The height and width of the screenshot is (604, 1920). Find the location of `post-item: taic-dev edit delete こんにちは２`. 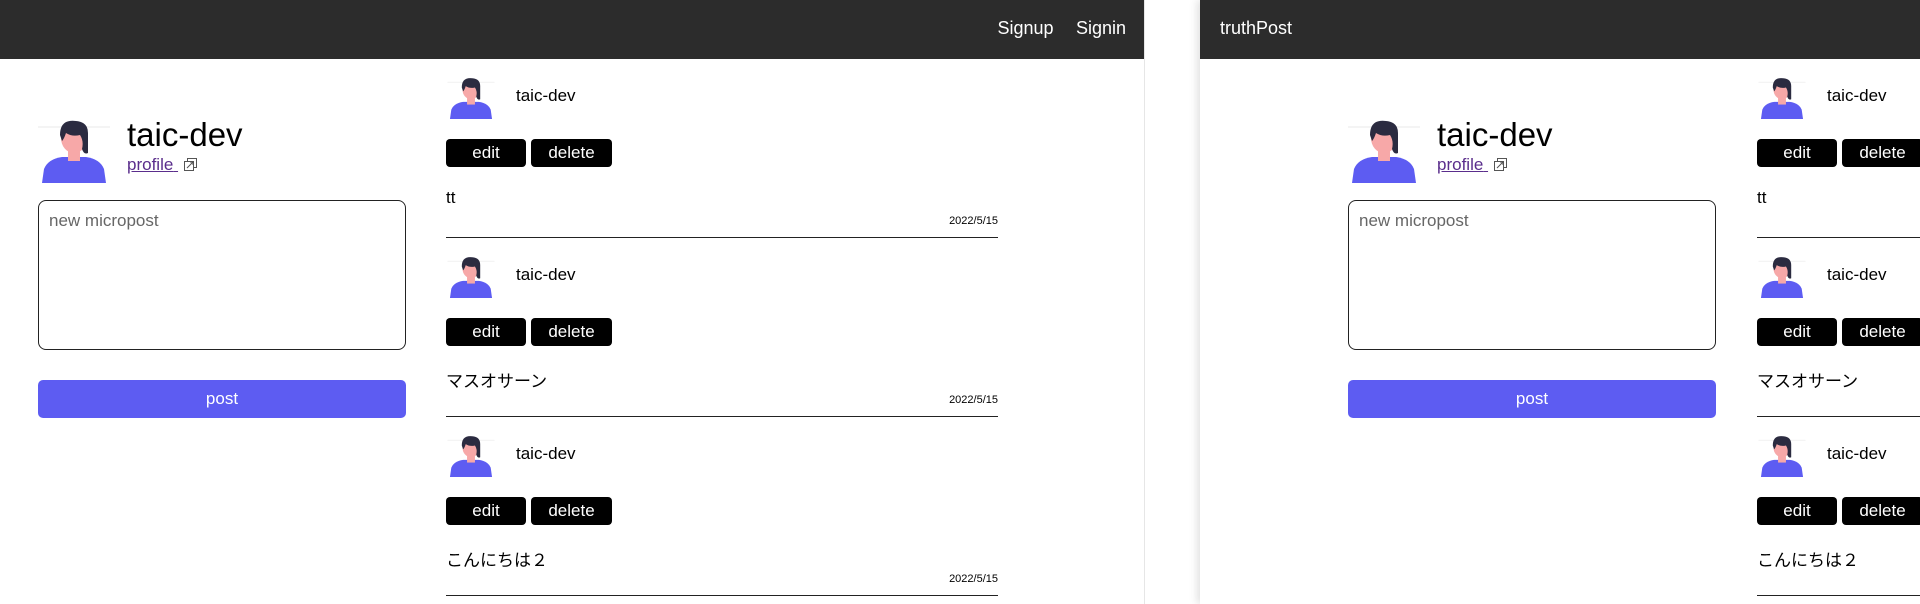

post-item: taic-dev edit delete こんにちは２ is located at coordinates (1838, 515).